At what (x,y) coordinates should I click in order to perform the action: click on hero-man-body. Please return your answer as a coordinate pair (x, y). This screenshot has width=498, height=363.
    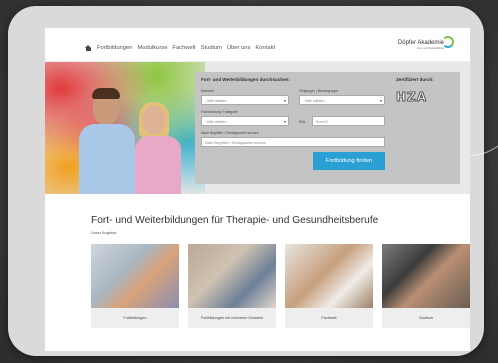
    Looking at the image, I should click on (107, 159).